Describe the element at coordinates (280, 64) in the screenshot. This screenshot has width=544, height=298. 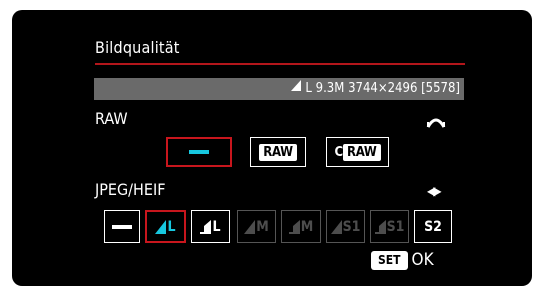
I see `title-divider` at that location.